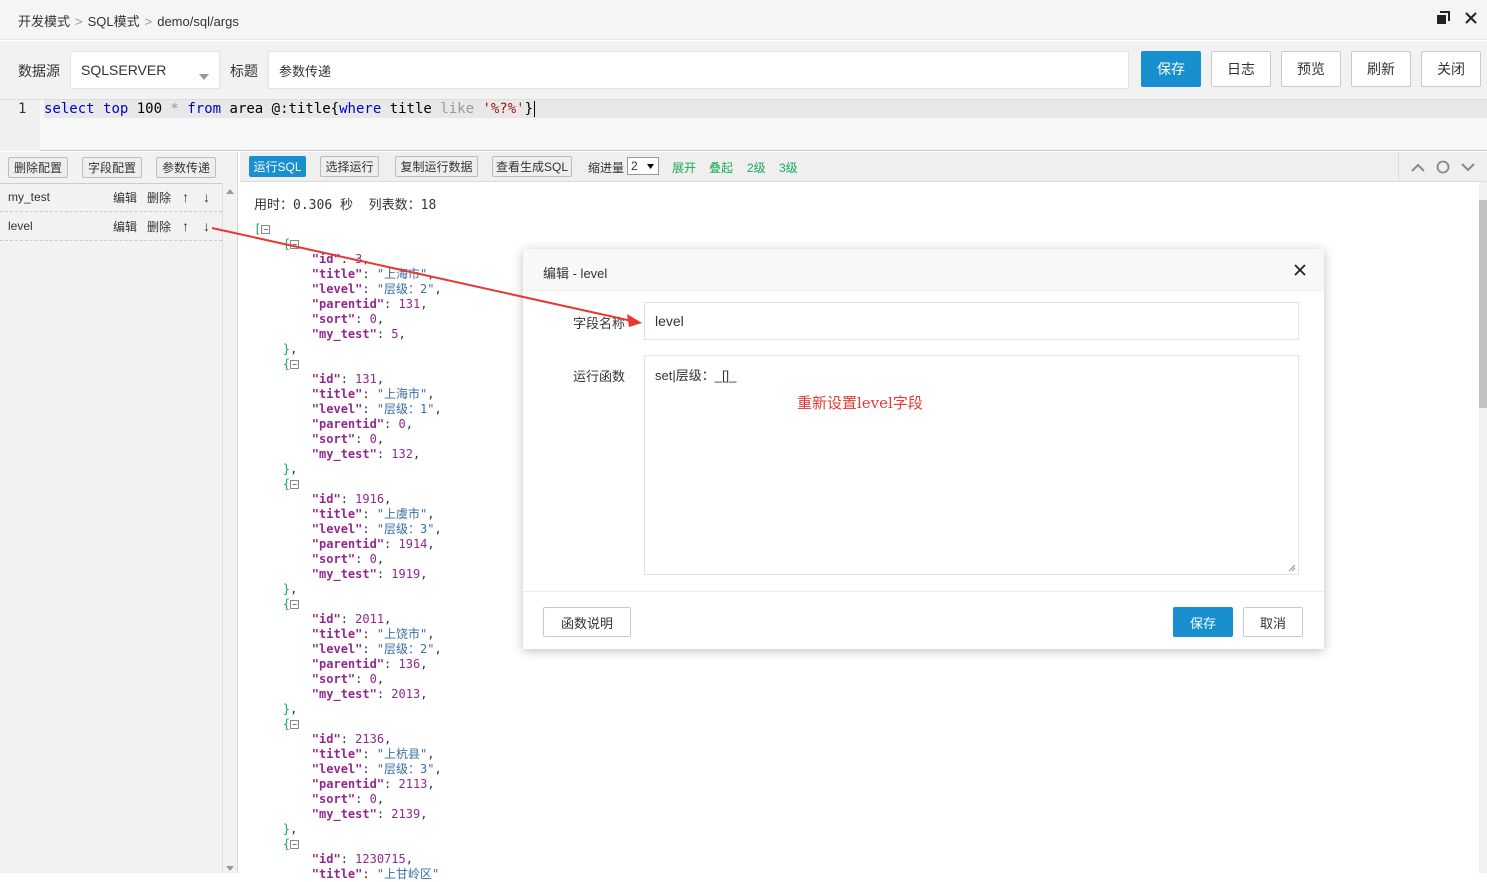 This screenshot has width=1487, height=882. I want to click on field-config-button: 字段配置, so click(112, 167).